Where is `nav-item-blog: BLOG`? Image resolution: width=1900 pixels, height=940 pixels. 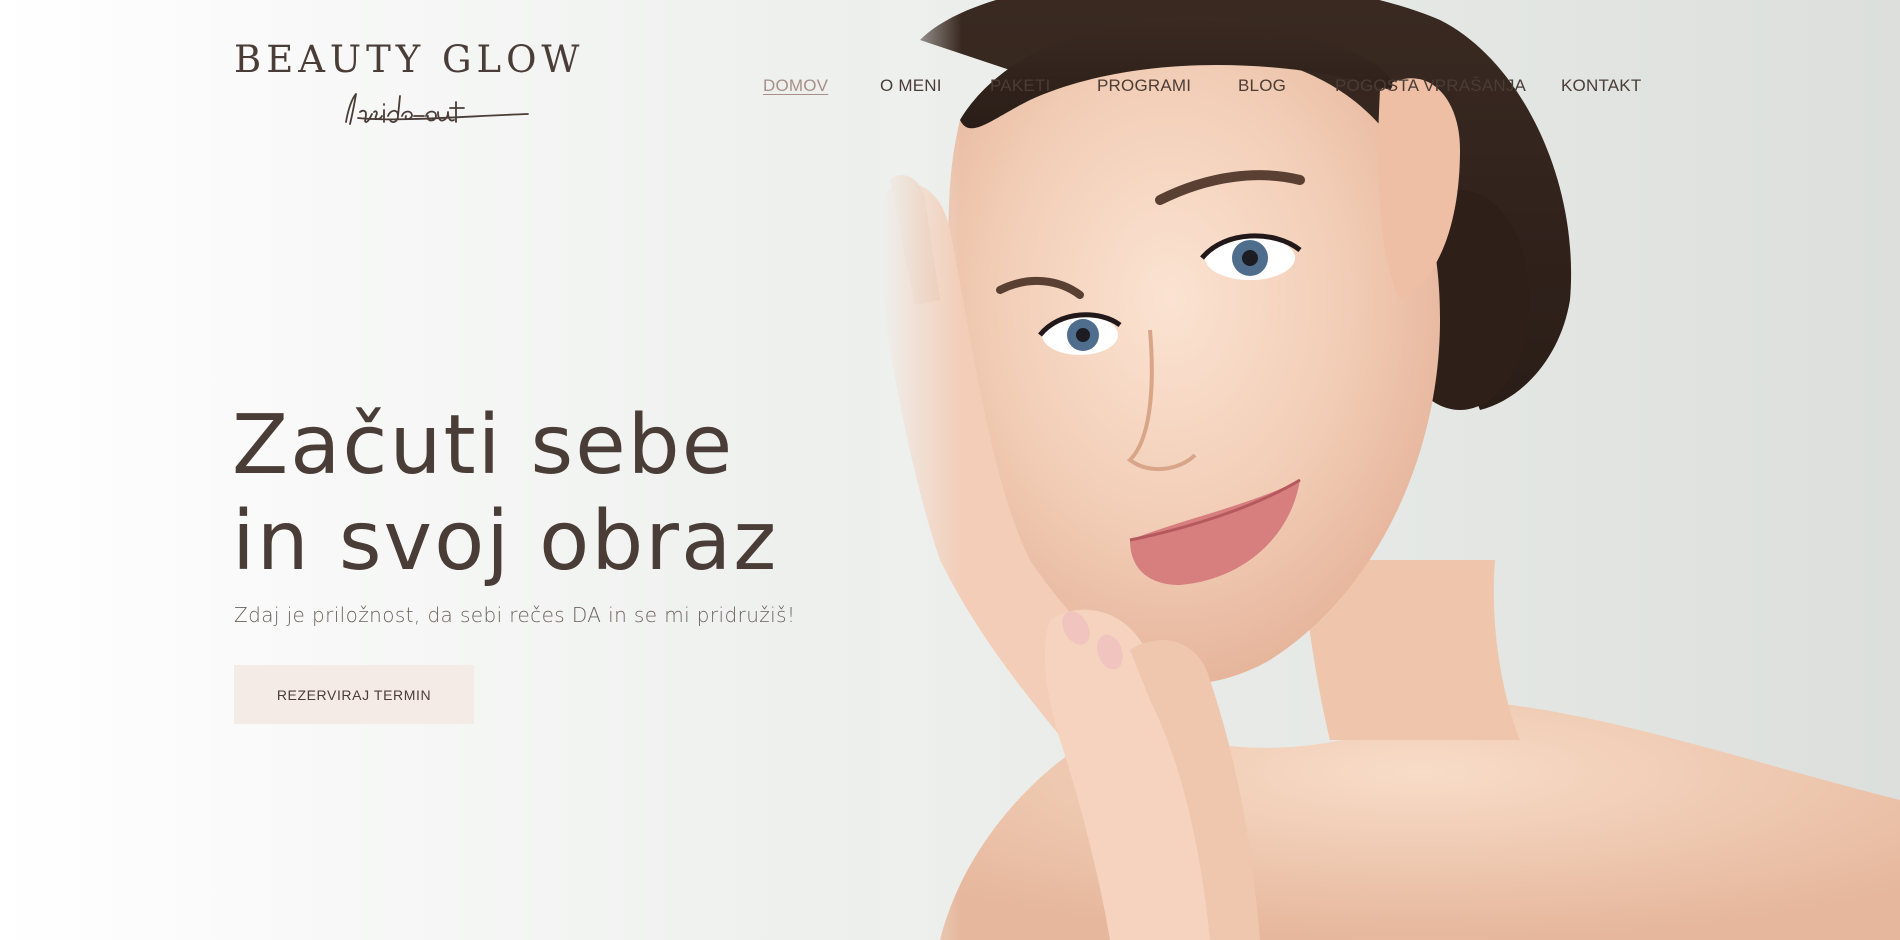 nav-item-blog: BLOG is located at coordinates (1262, 86).